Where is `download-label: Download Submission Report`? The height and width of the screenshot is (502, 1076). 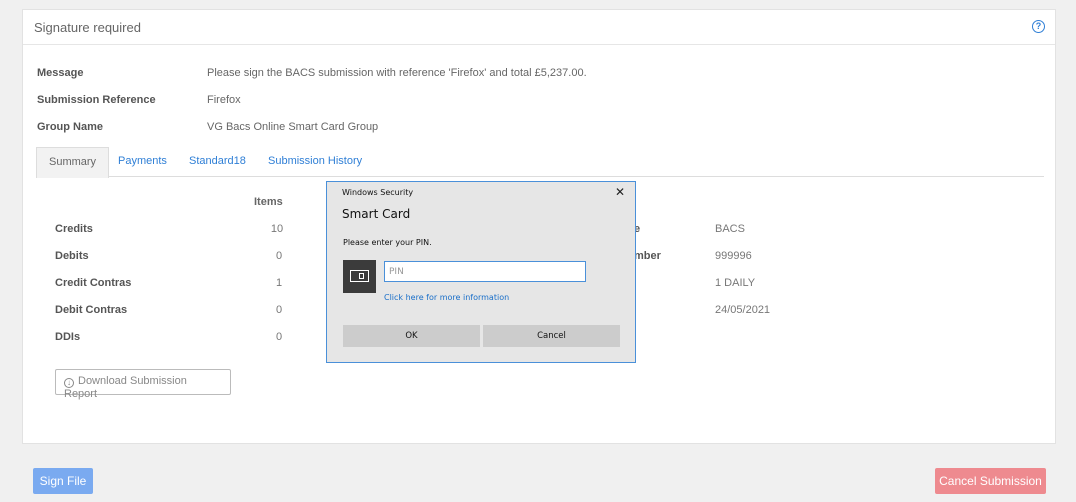
download-label: Download Submission Report is located at coordinates (125, 387).